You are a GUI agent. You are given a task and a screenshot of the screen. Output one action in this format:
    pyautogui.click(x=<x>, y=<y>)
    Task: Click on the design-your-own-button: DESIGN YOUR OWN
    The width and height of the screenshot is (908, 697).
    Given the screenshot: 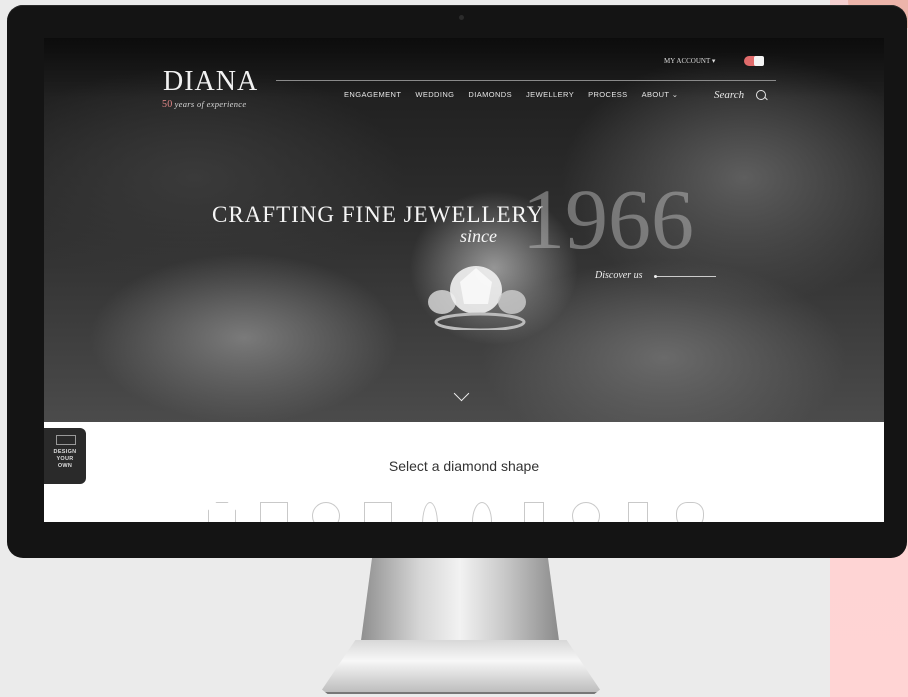 What is the action you would take?
    pyautogui.click(x=65, y=456)
    